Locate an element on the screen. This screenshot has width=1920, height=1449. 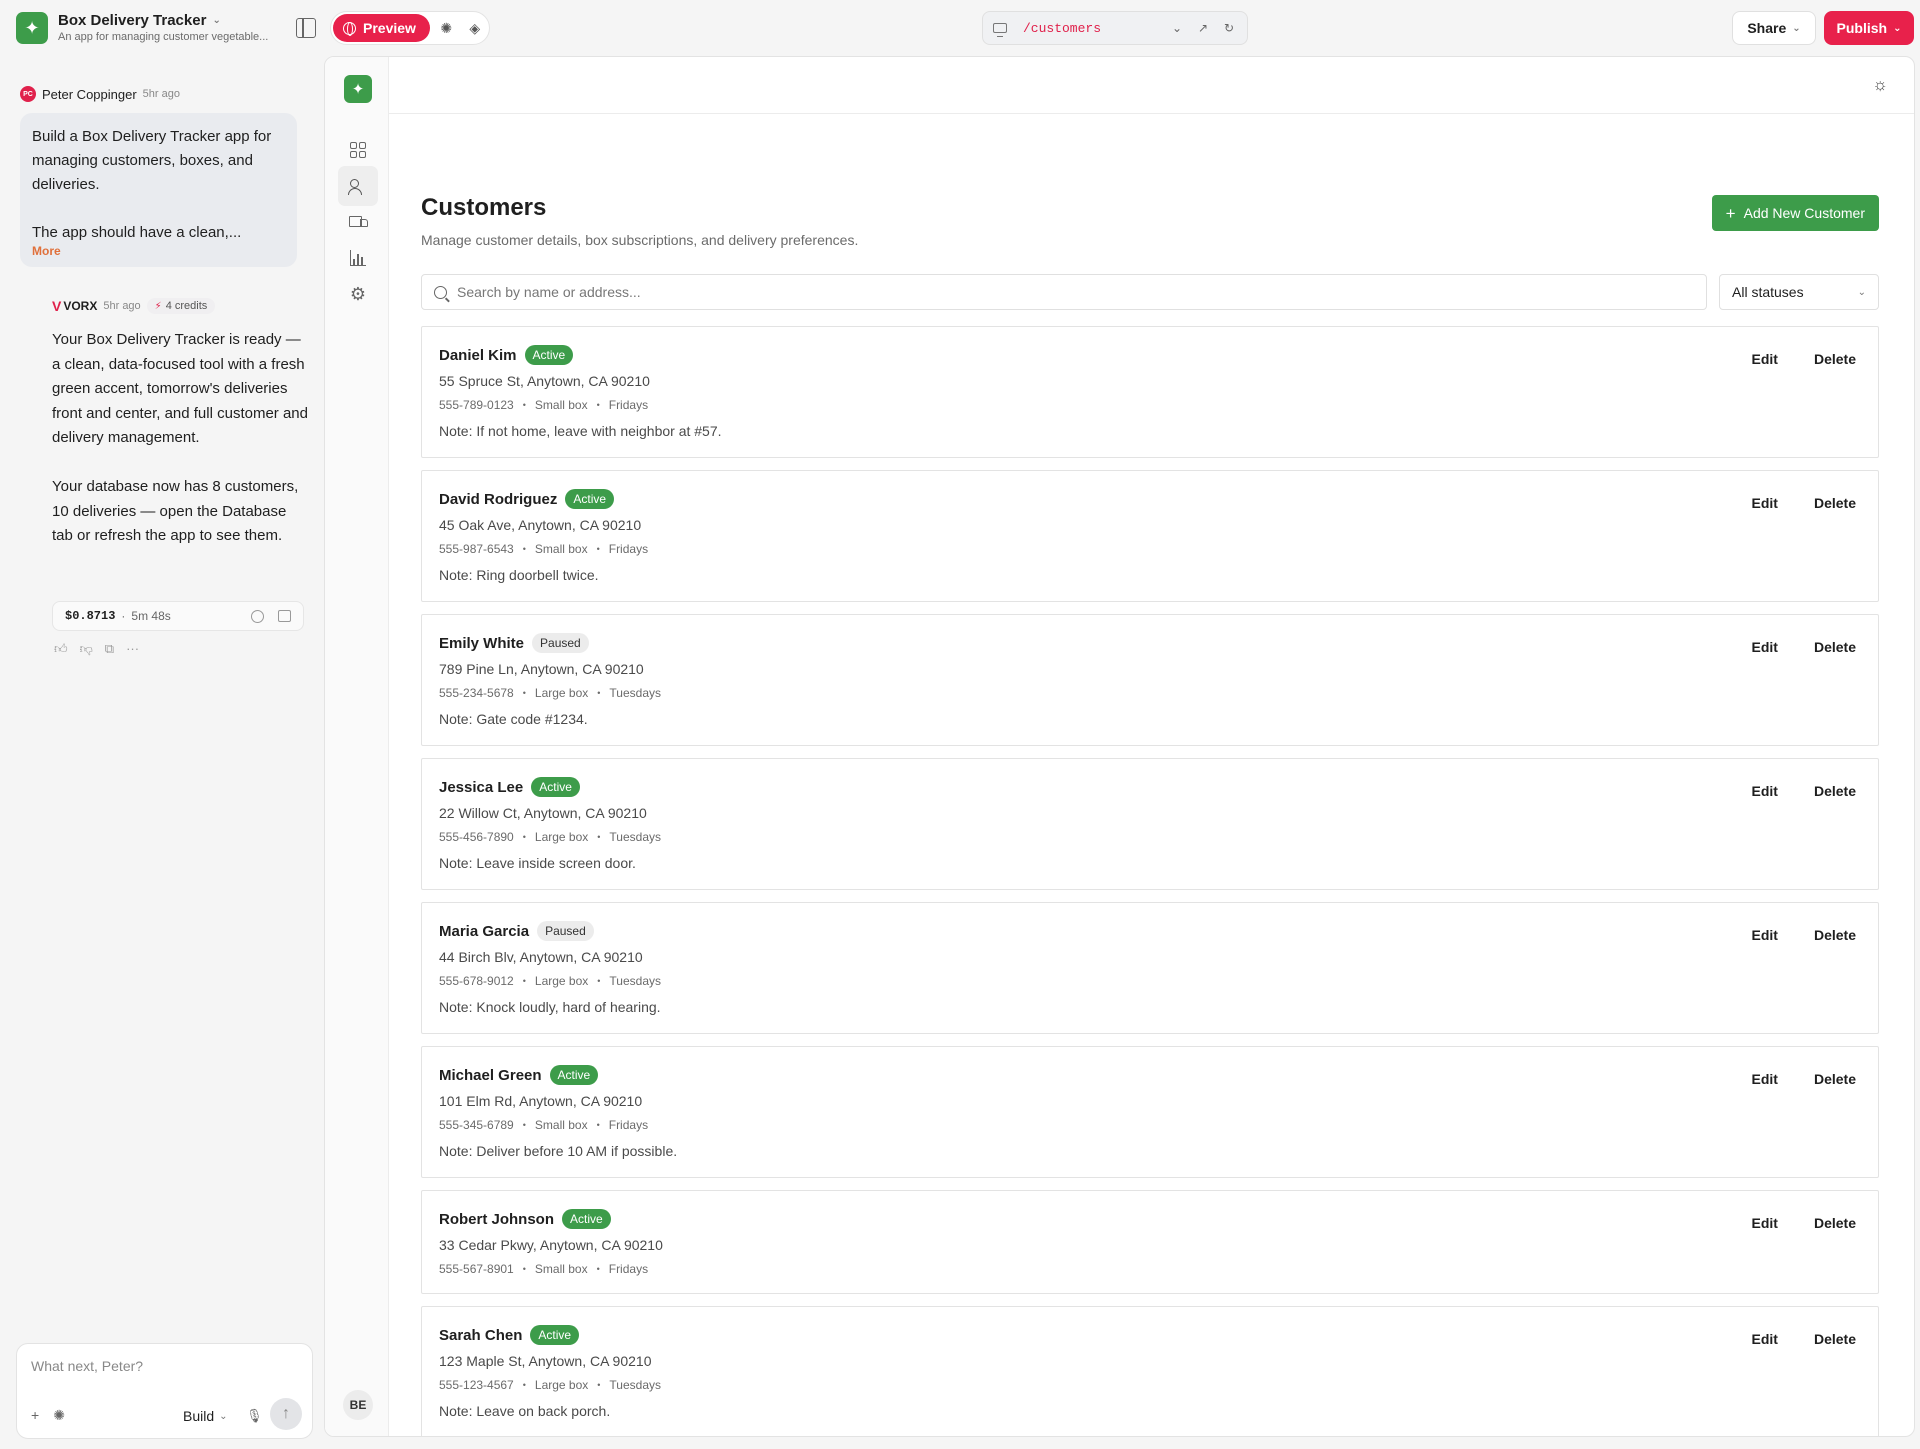
theme-toggle-icon: ☼ is located at coordinates (1880, 85).